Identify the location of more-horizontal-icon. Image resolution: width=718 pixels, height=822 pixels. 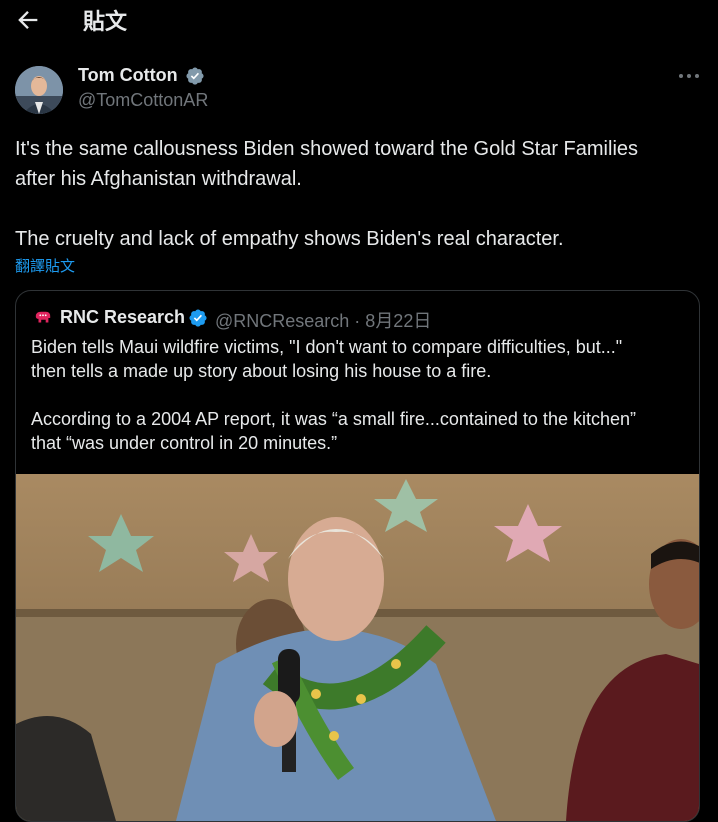
(689, 76).